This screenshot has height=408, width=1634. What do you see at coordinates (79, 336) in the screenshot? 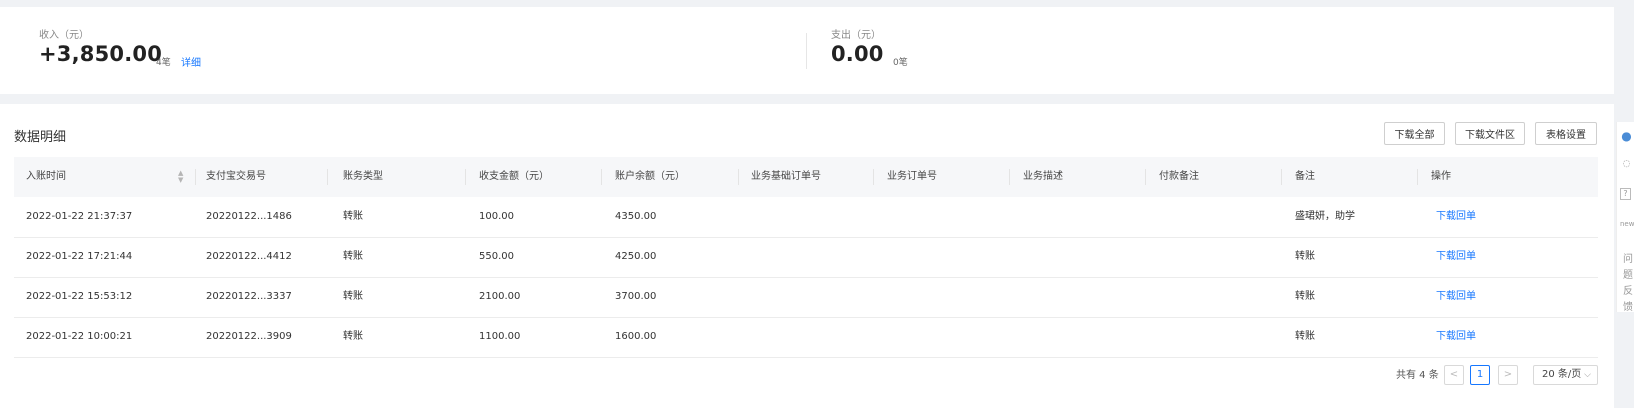
I see `cell-time: 2022-01-22 10:00:21` at bounding box center [79, 336].